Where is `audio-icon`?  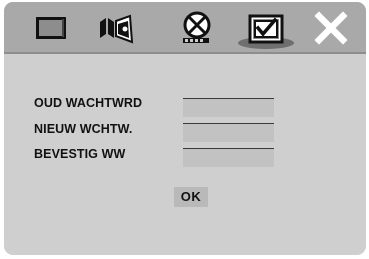 audio-icon is located at coordinates (116, 28).